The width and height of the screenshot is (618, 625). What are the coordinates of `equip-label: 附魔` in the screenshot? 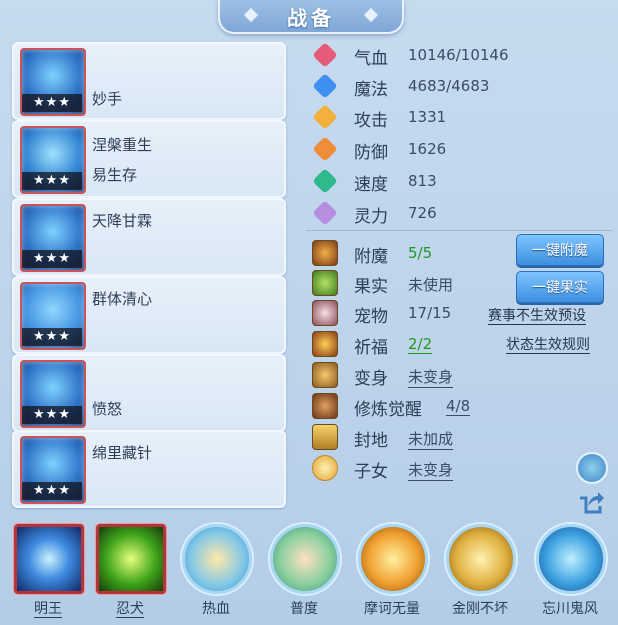 It's located at (371, 257).